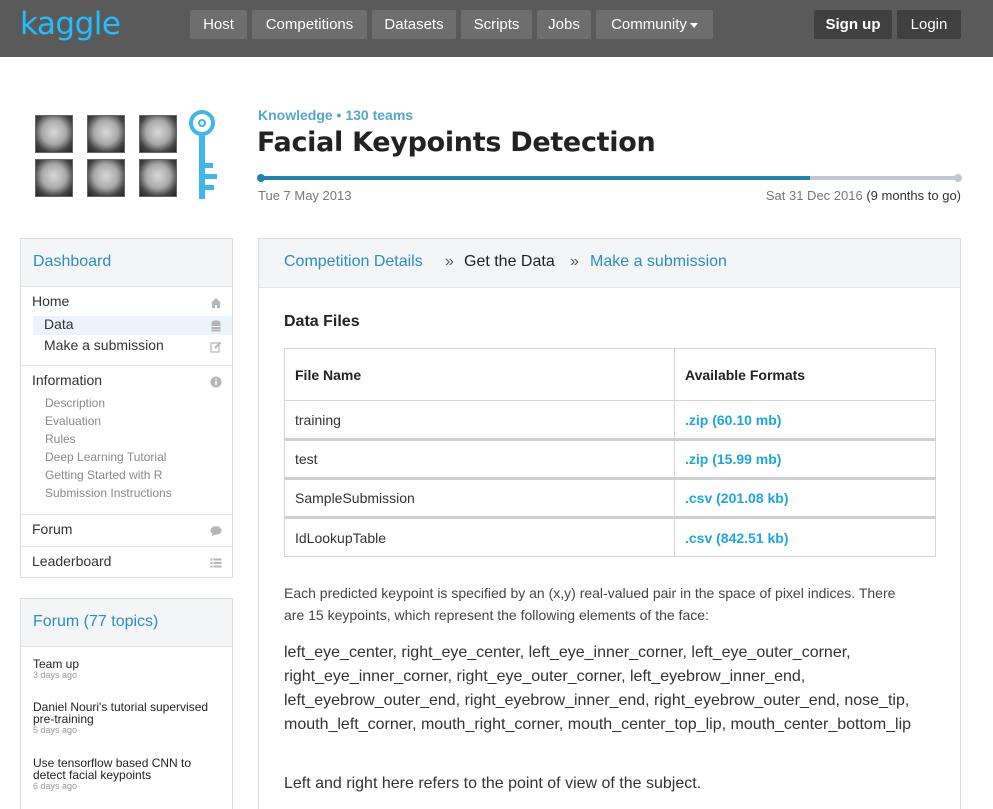 Image resolution: width=993 pixels, height=809 pixels. Describe the element at coordinates (52, 529) in the screenshot. I see `sidebar-item-label: Forum` at that location.